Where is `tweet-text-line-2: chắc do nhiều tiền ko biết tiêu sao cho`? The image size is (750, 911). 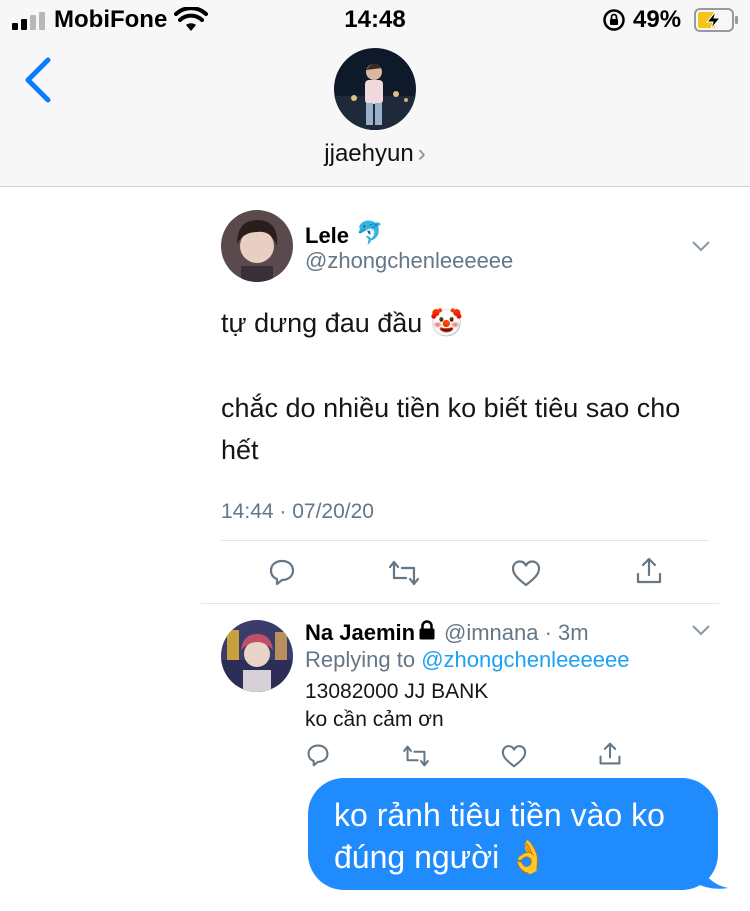
tweet-text-line-2: chắc do nhiều tiền ko biết tiêu sao cho is located at coordinates (451, 408).